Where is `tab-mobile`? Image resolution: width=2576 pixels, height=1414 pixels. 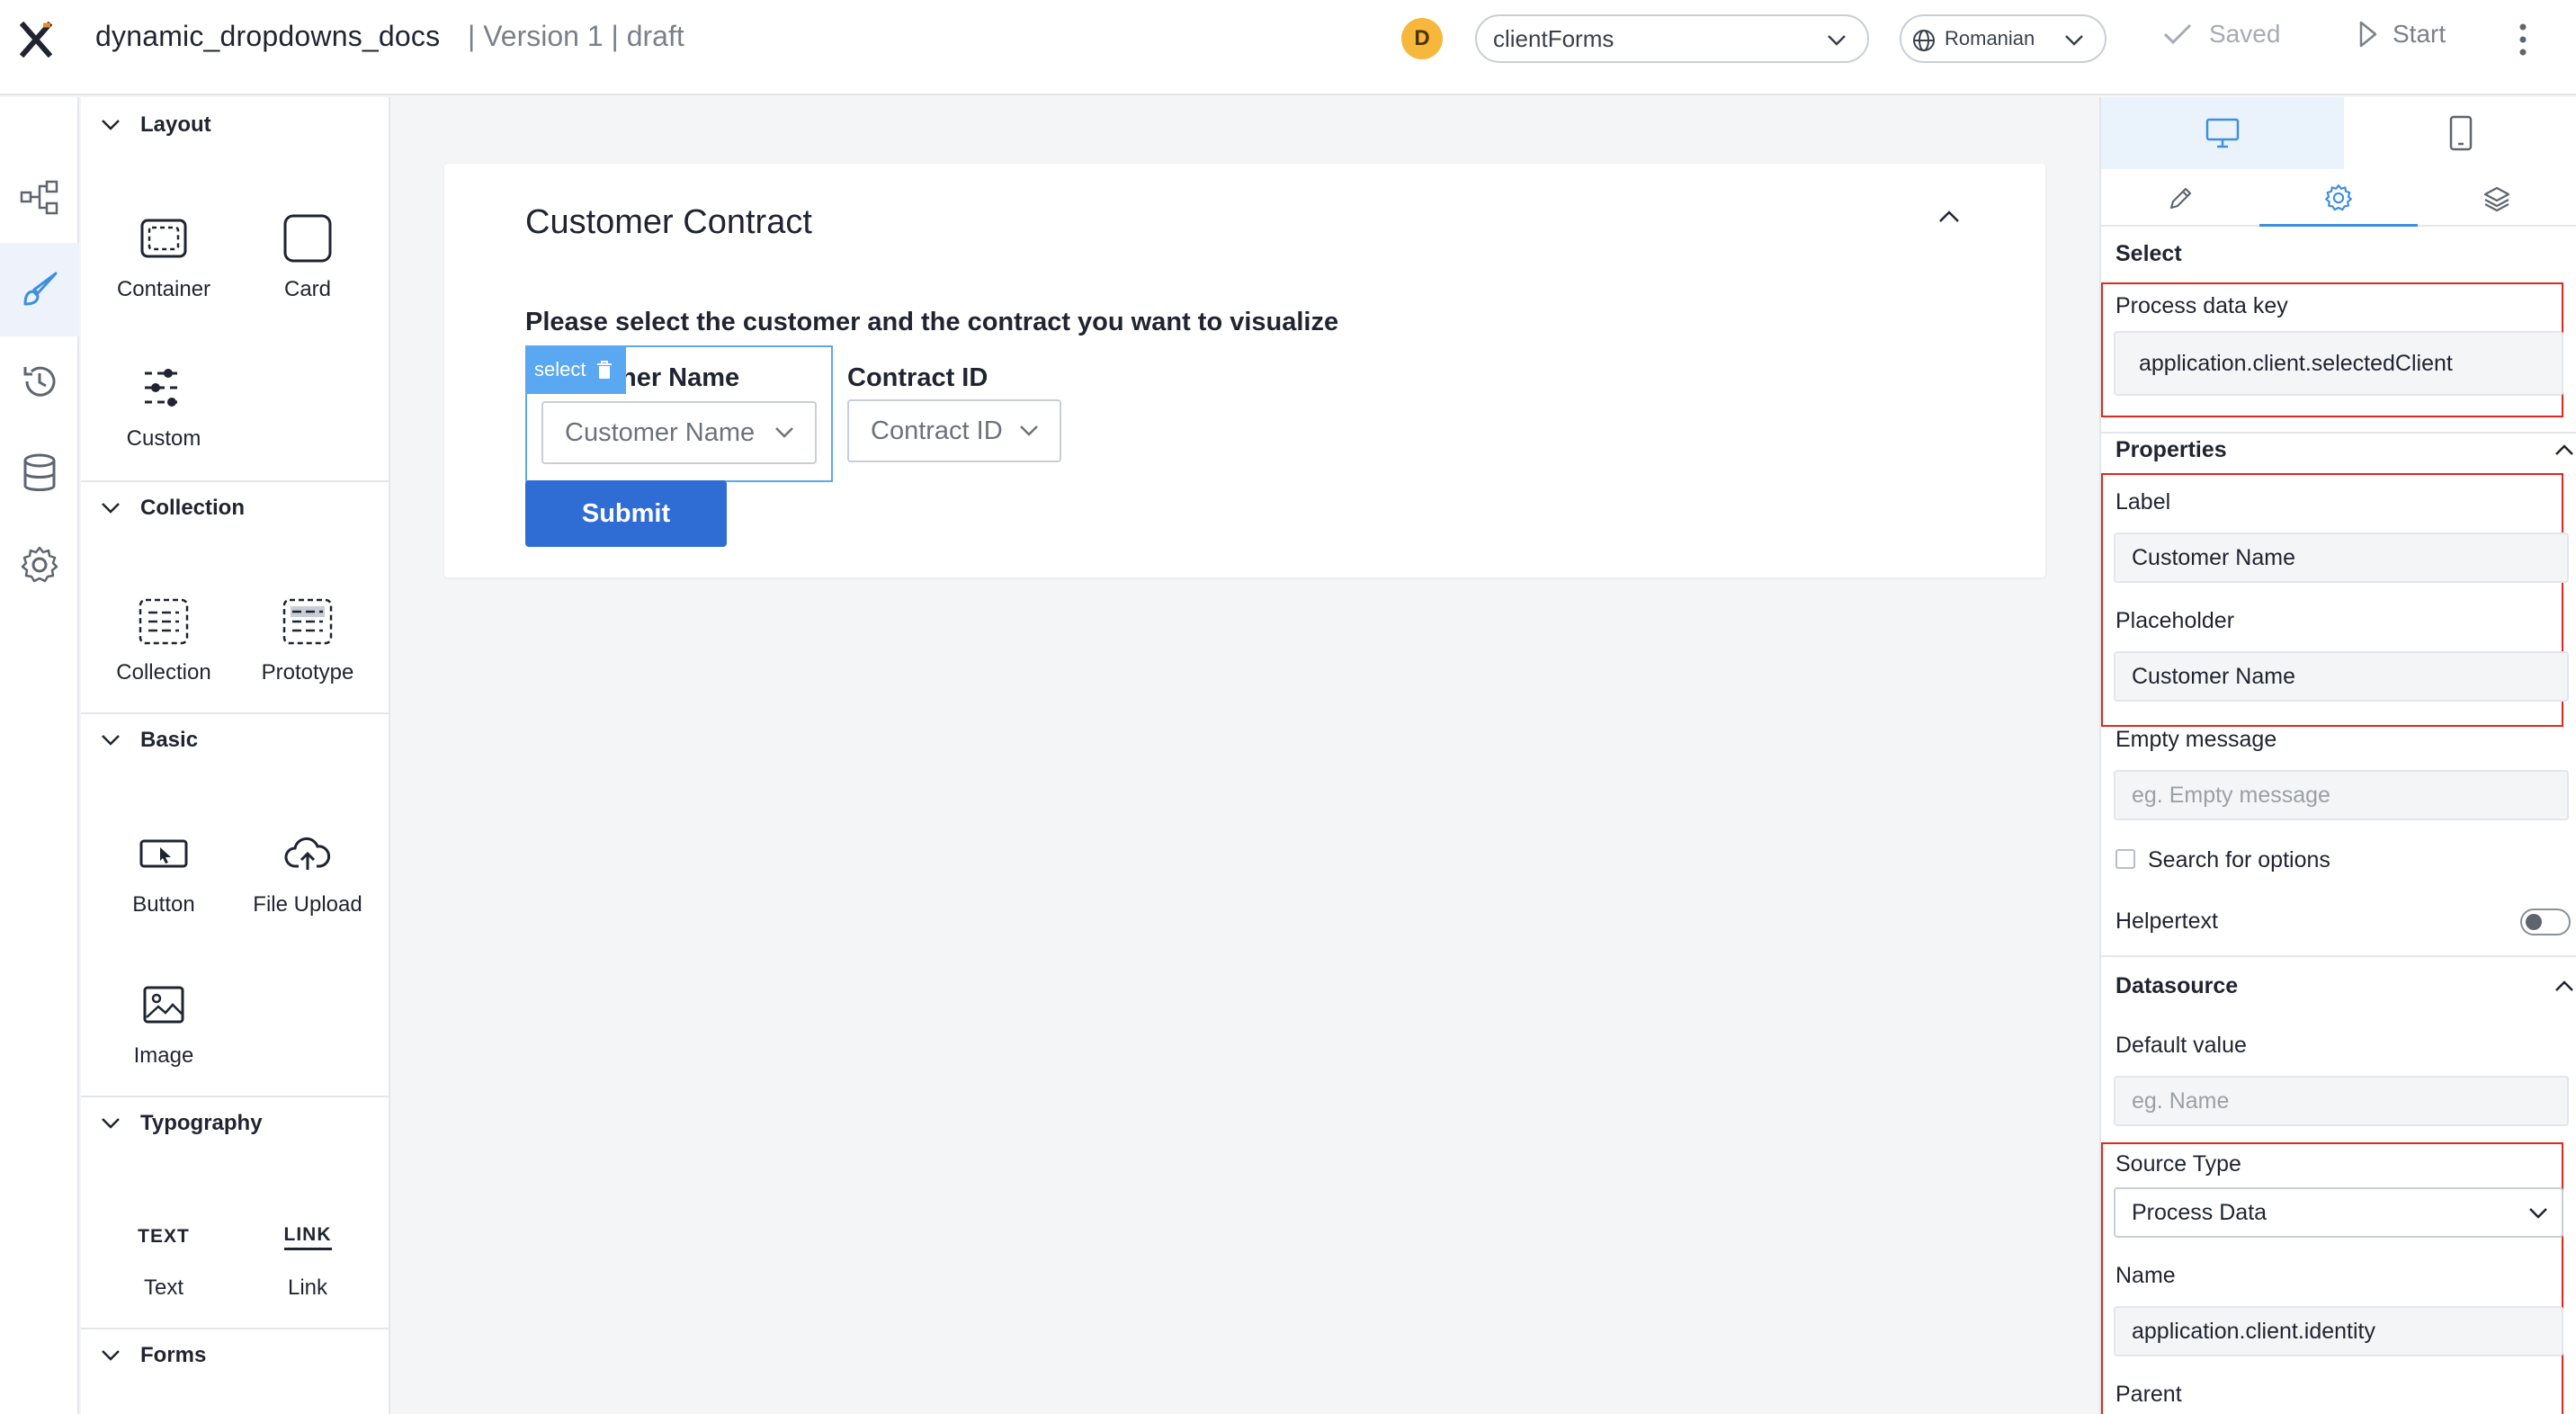 tab-mobile is located at coordinates (2460, 133).